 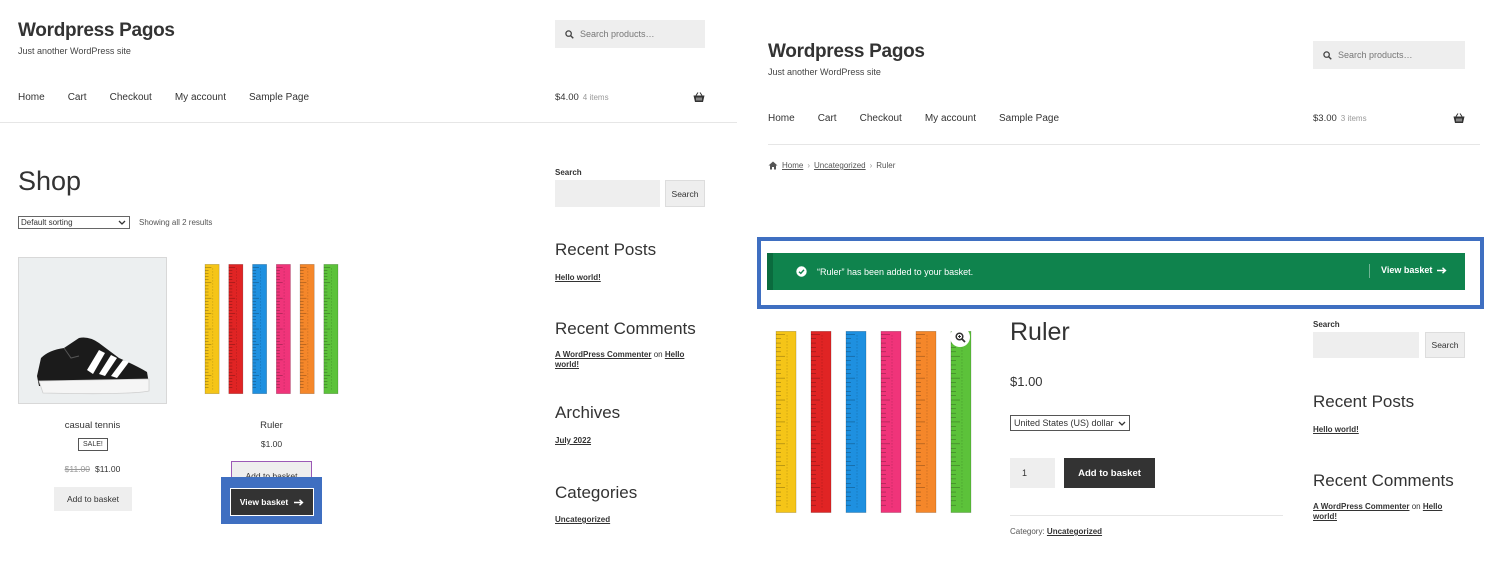 What do you see at coordinates (1146, 515) in the screenshot?
I see `product-meta-divider` at bounding box center [1146, 515].